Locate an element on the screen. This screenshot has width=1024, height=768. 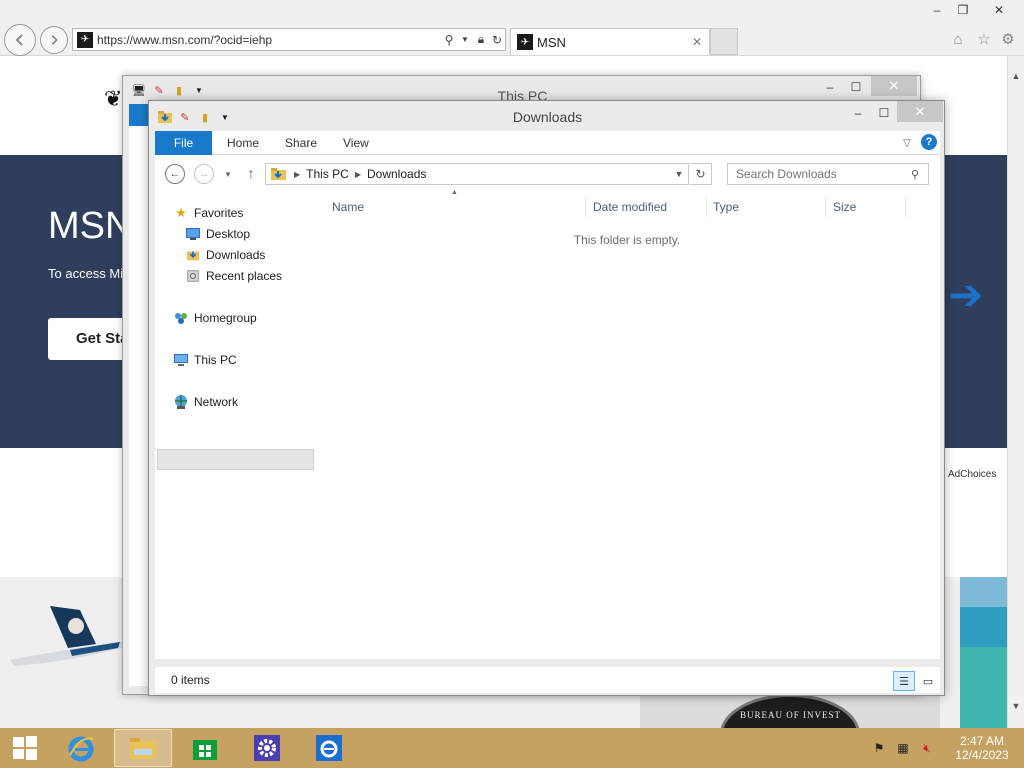
search-input is located at coordinates (818, 174).